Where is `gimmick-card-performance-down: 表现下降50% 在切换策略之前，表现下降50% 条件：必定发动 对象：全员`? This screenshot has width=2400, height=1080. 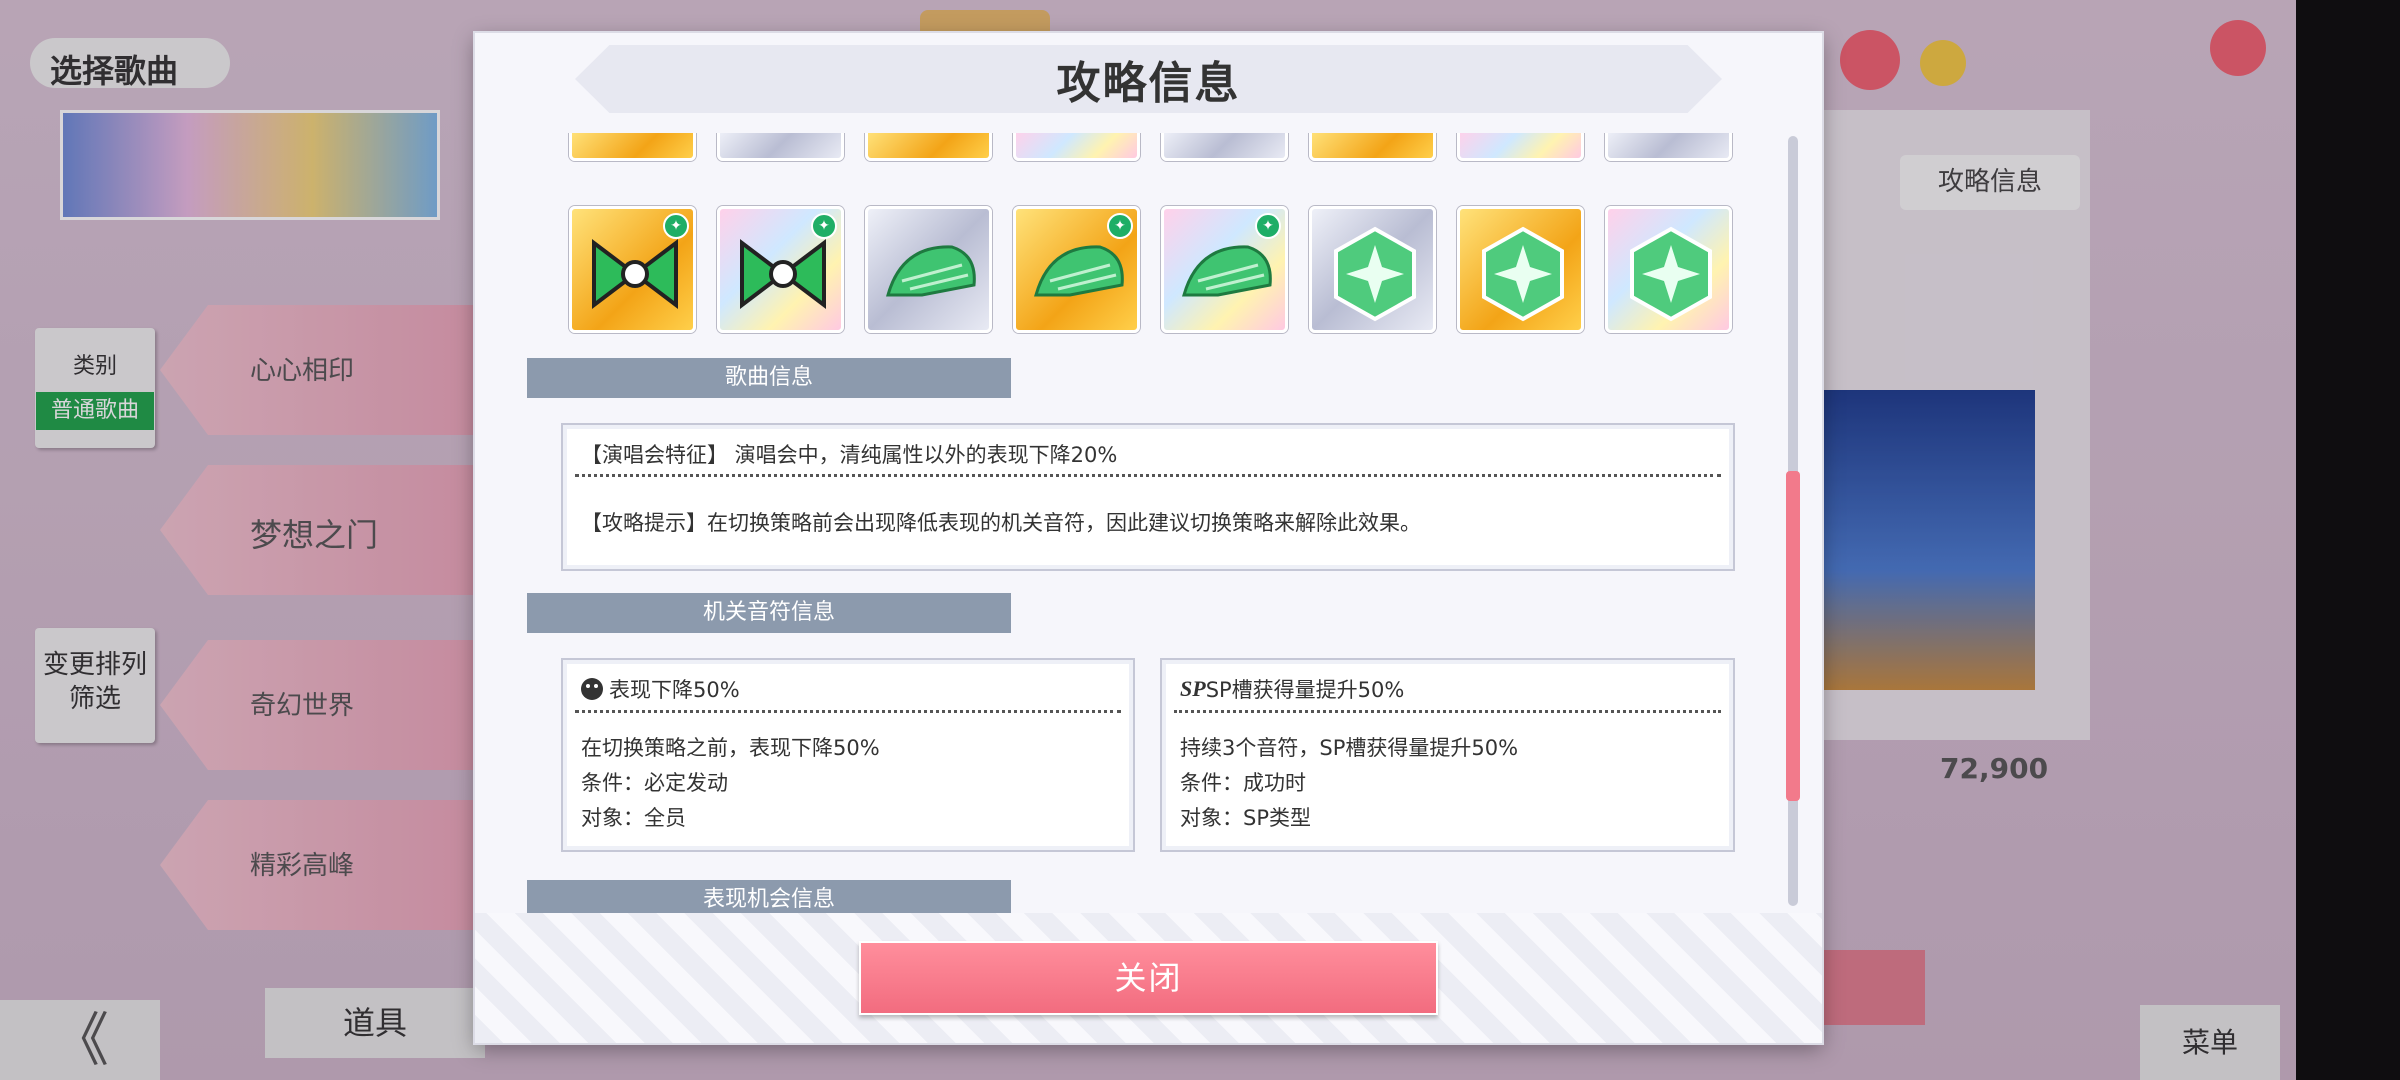
gimmick-card-performance-down: 表现下降50% 在切换策略之前，表现下降50% 条件：必定发动 对象：全员 is located at coordinates (848, 755).